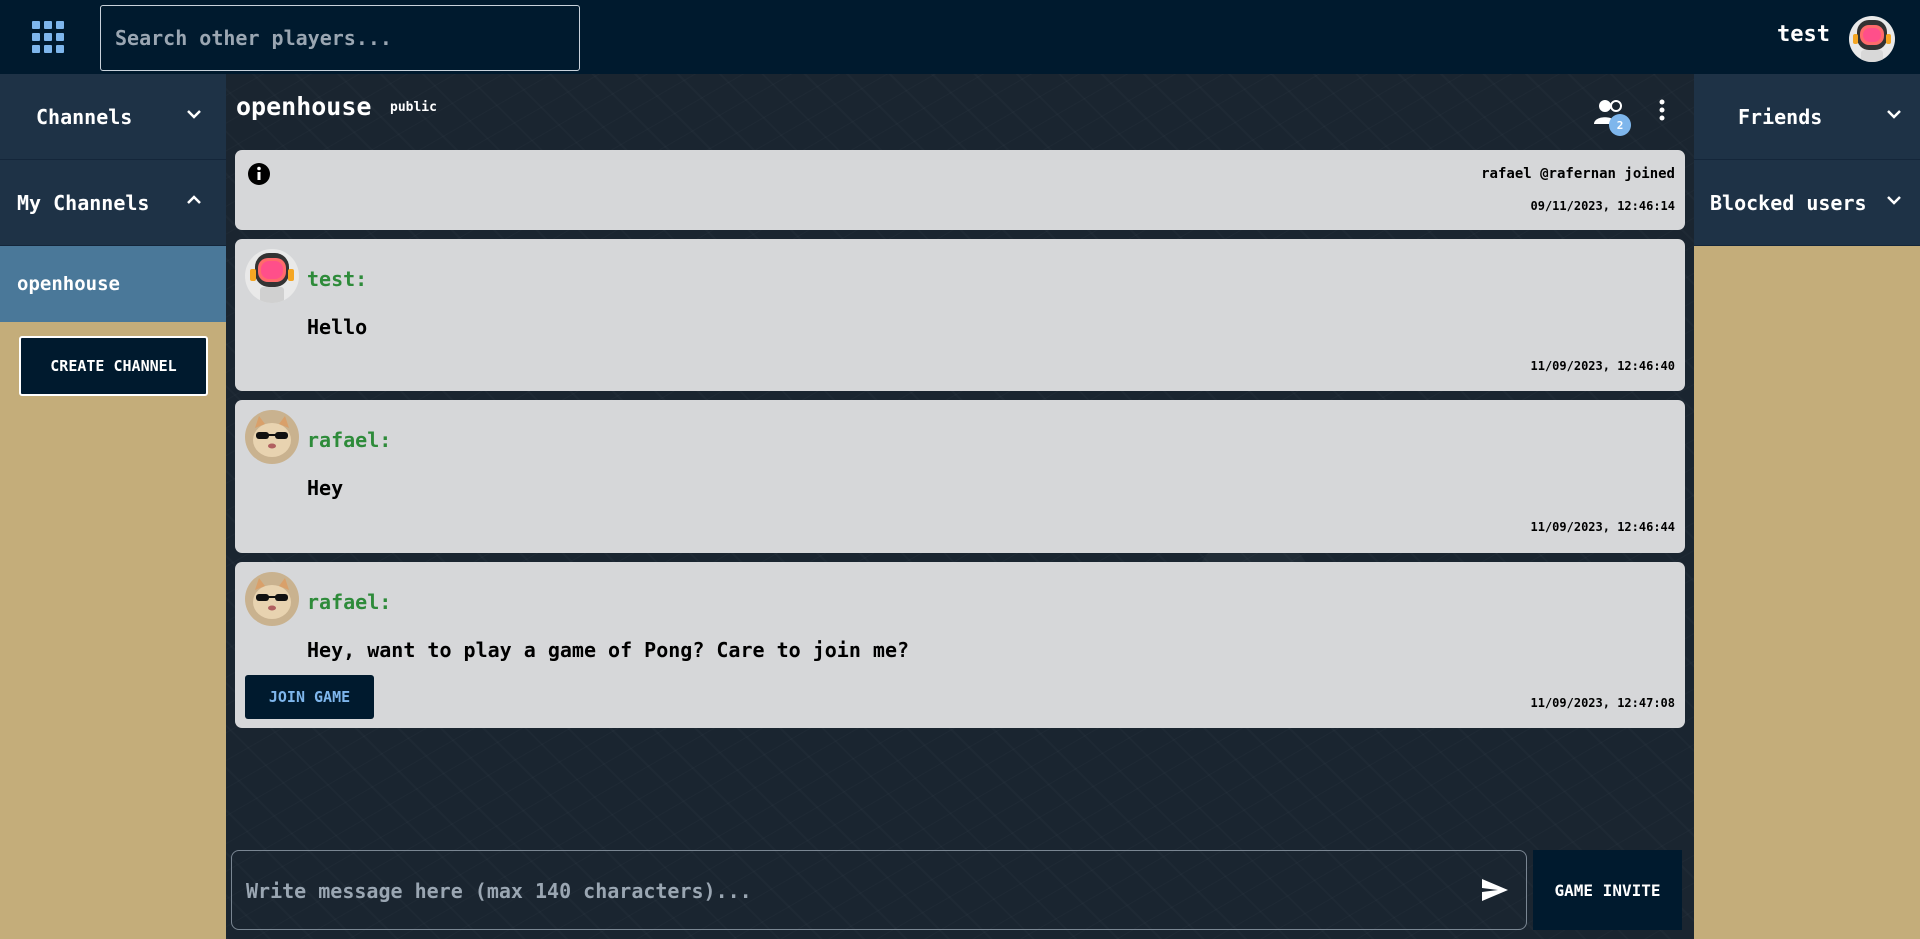  Describe the element at coordinates (1620, 125) in the screenshot. I see `members-count-badge: 2` at that location.